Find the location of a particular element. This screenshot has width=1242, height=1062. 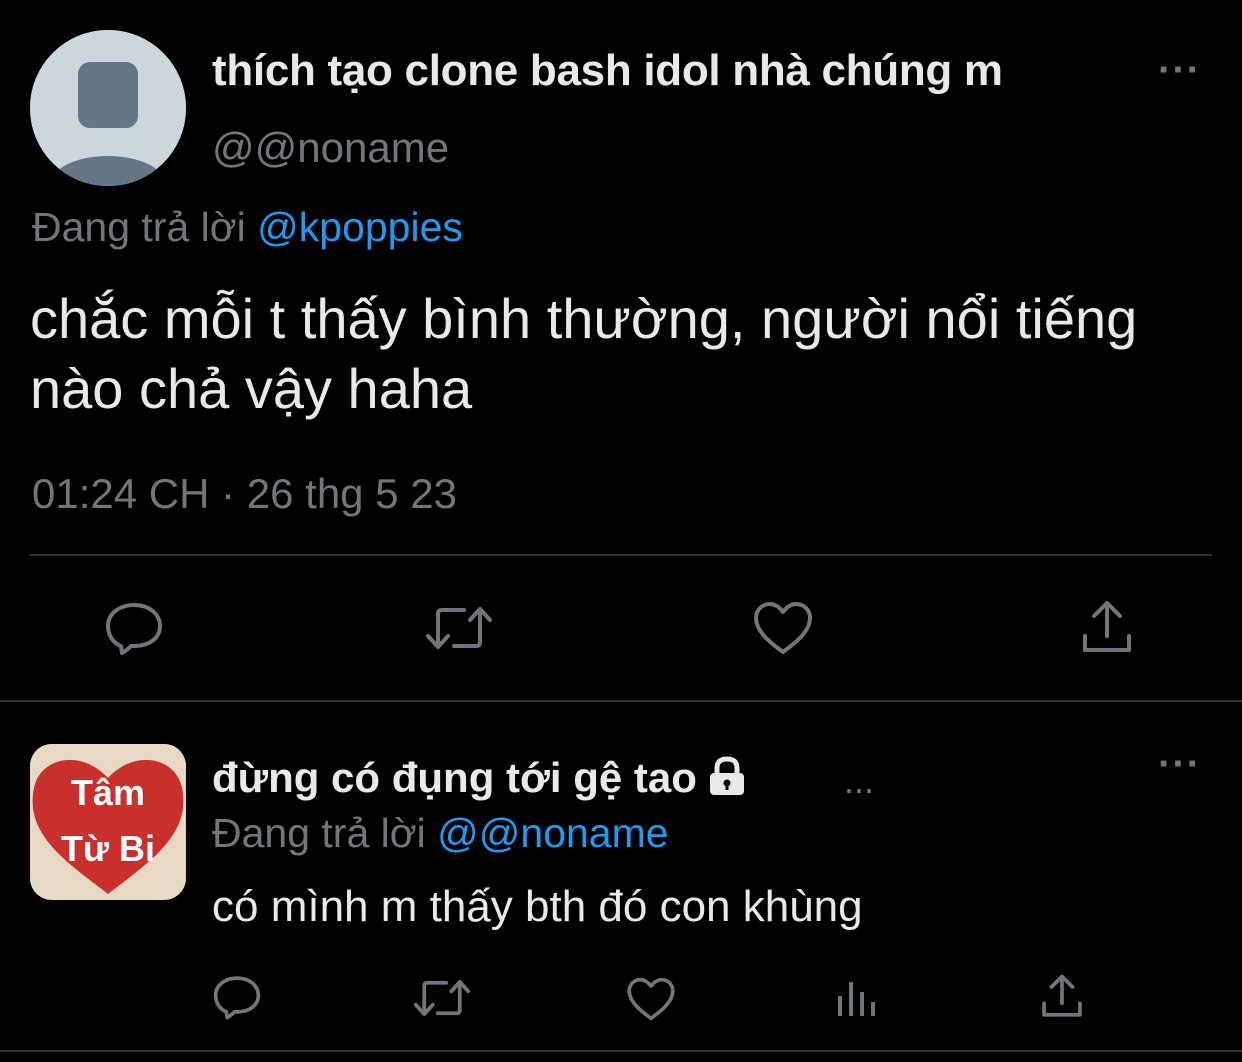

display-name: thích tạo clone bash idol nhà chúng m is located at coordinates (607, 71).